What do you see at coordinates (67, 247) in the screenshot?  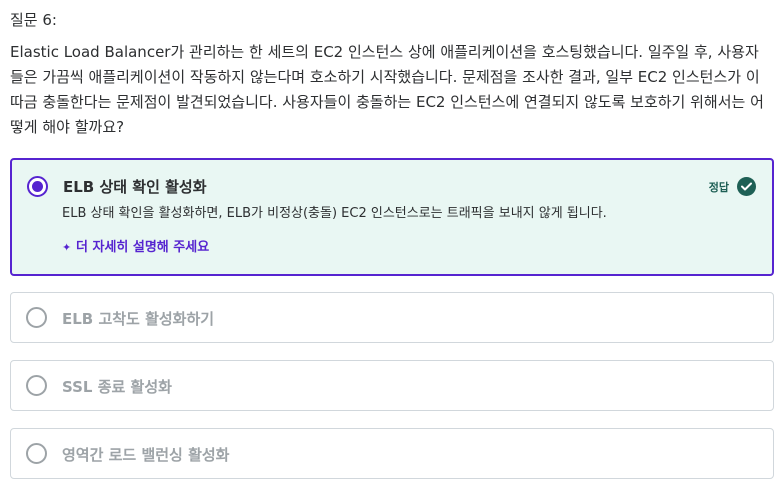 I see `sparkle-icon: ✦` at bounding box center [67, 247].